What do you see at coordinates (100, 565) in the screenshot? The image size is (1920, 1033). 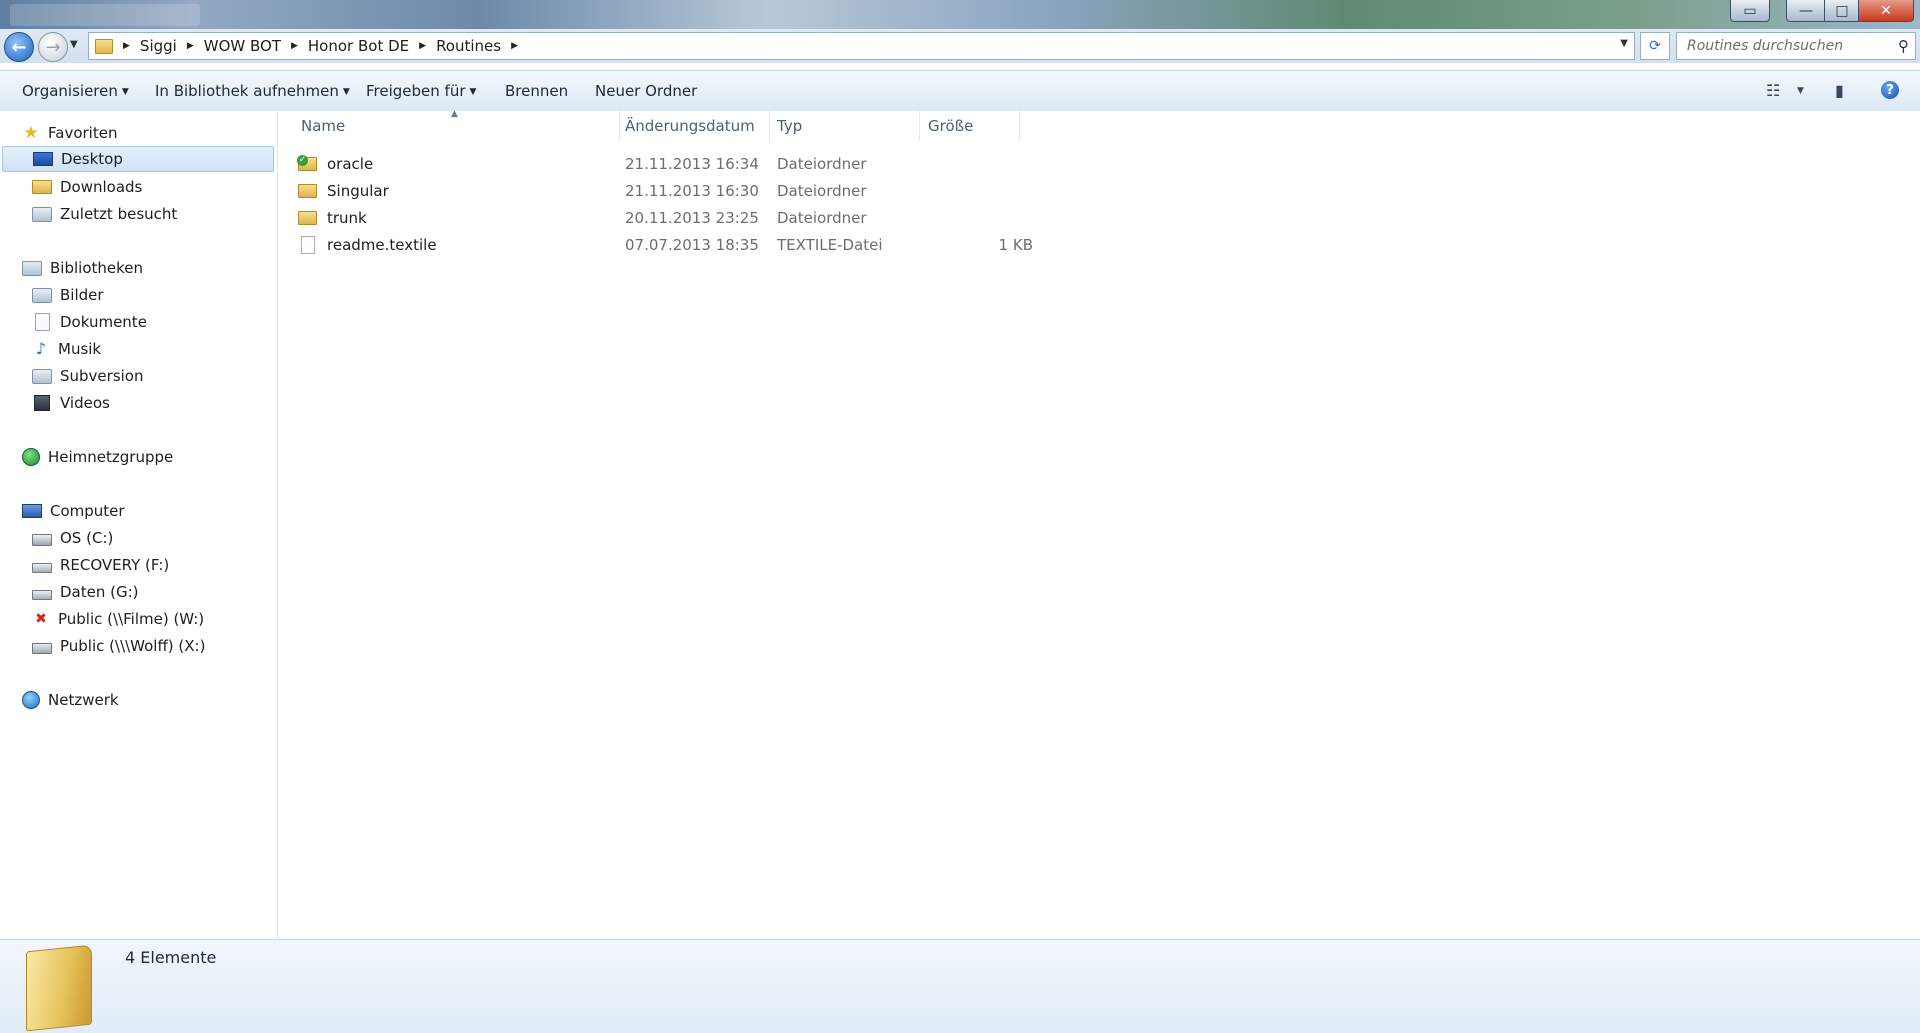 I see `nav-drive-f: RECOVERY (F:)` at bounding box center [100, 565].